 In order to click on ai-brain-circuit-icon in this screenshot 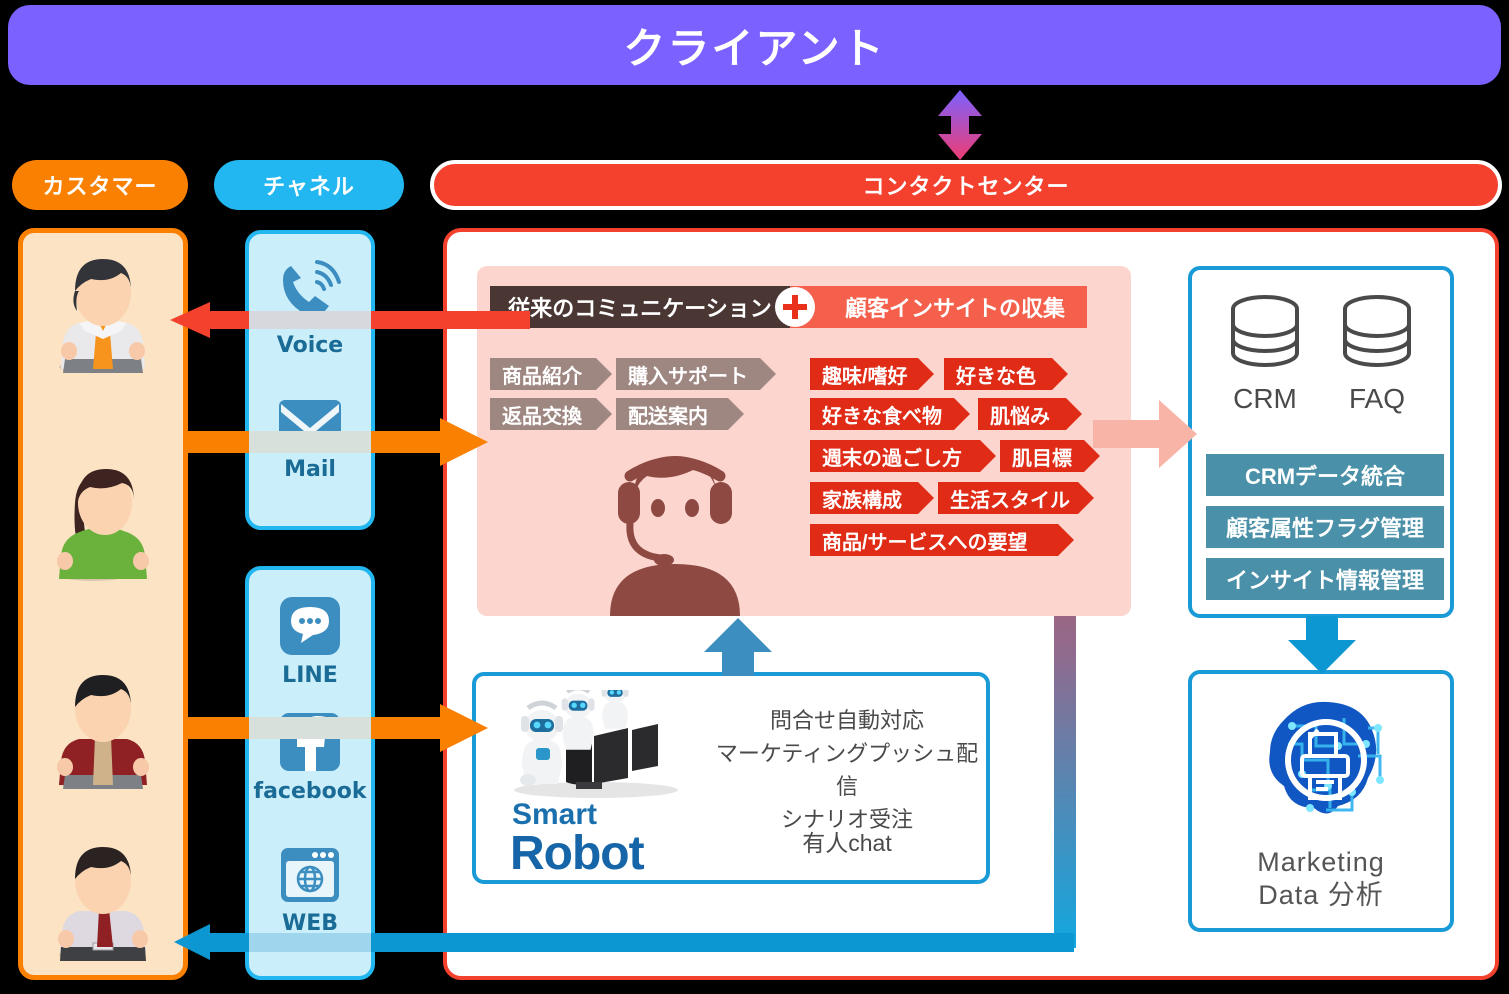, I will do `click(1326, 757)`.